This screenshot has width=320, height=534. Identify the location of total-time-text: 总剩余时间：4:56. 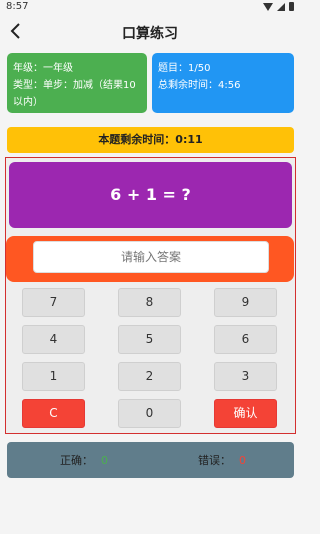
(199, 85).